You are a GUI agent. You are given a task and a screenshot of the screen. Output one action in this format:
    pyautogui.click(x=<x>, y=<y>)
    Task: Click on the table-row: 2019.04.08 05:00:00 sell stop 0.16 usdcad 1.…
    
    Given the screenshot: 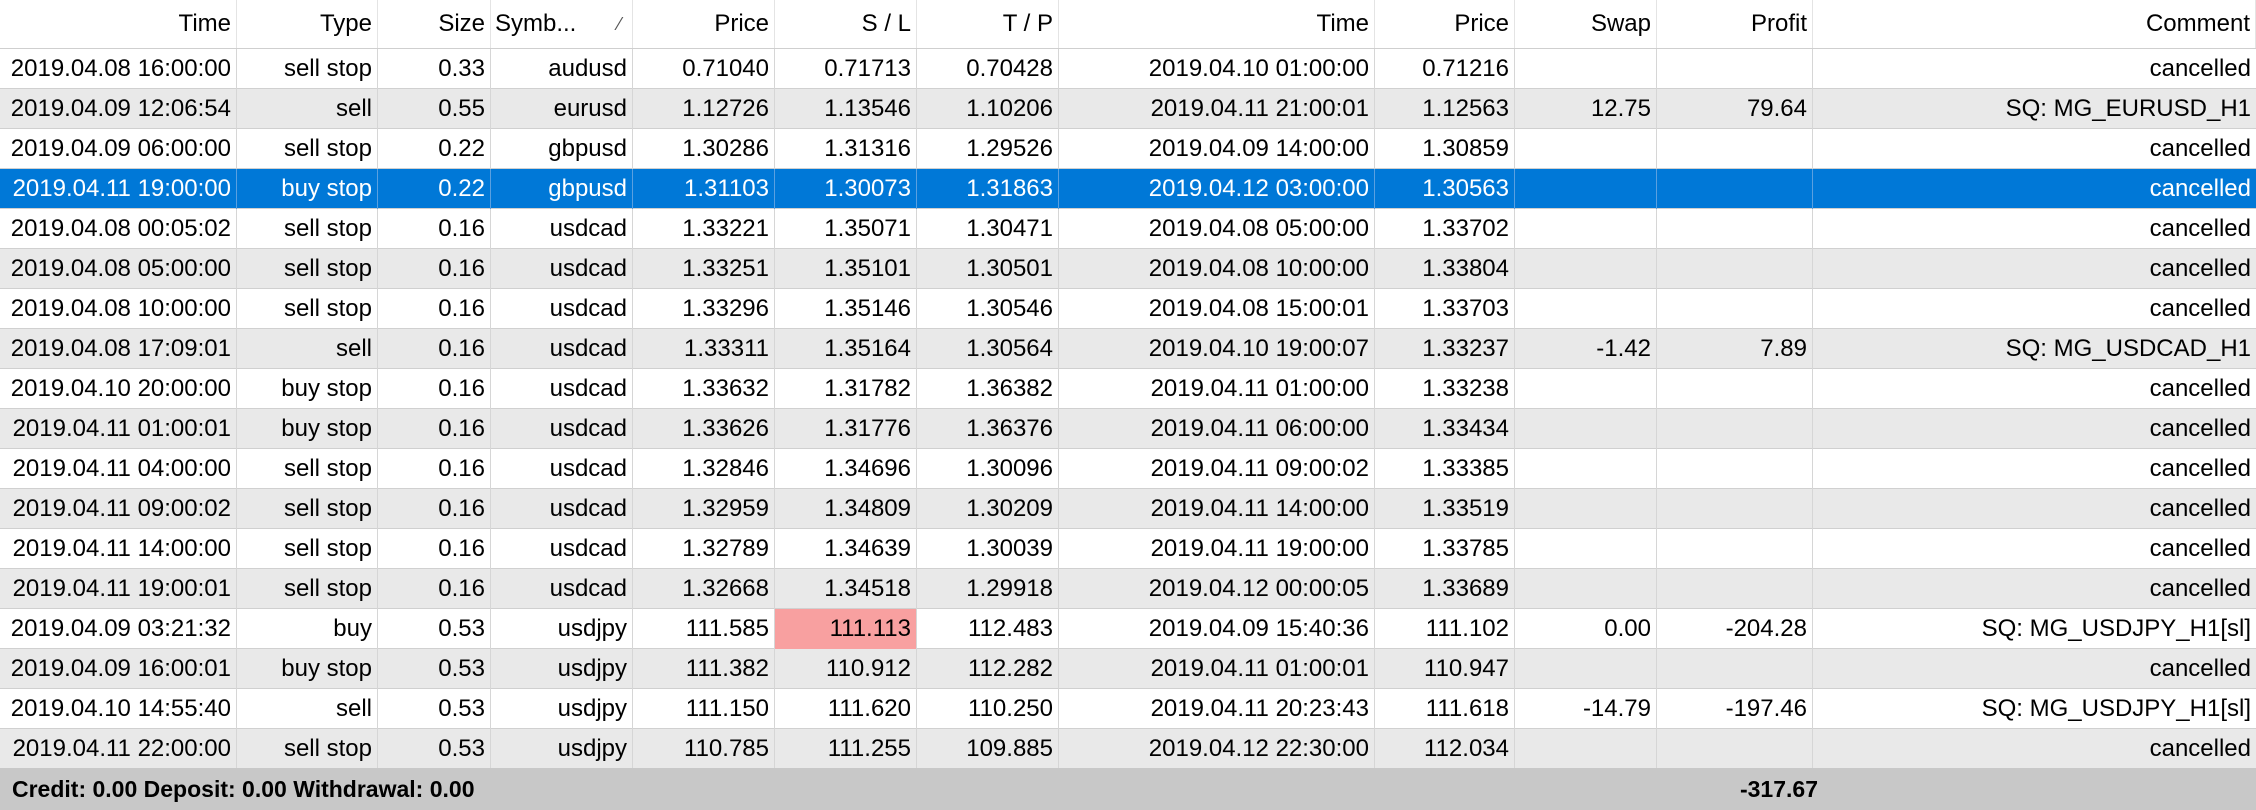 What is the action you would take?
    pyautogui.click(x=1128, y=269)
    